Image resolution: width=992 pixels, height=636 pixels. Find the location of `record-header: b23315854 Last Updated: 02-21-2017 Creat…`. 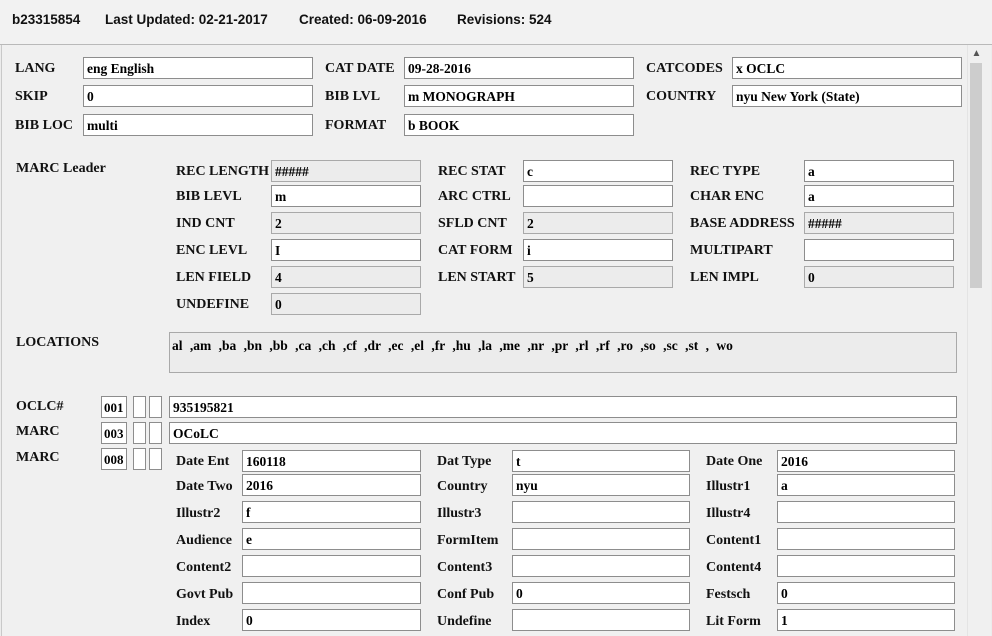

record-header: b23315854 Last Updated: 02-21-2017 Creat… is located at coordinates (496, 22).